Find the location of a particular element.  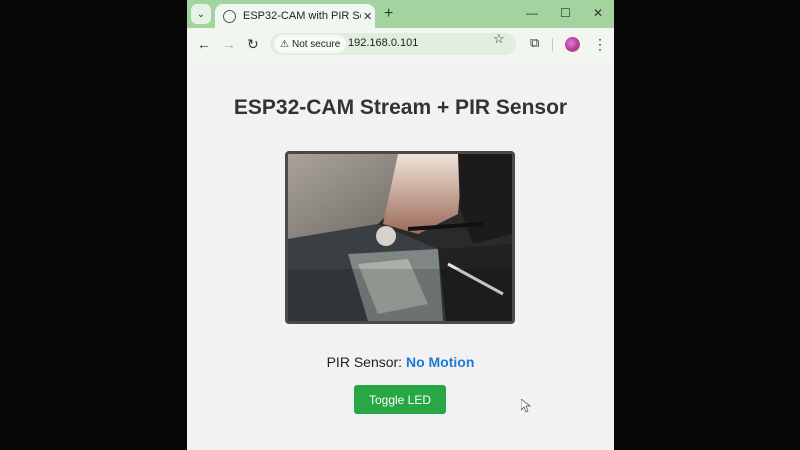

pir-sensor-label: PIR Sensor: is located at coordinates (366, 362).